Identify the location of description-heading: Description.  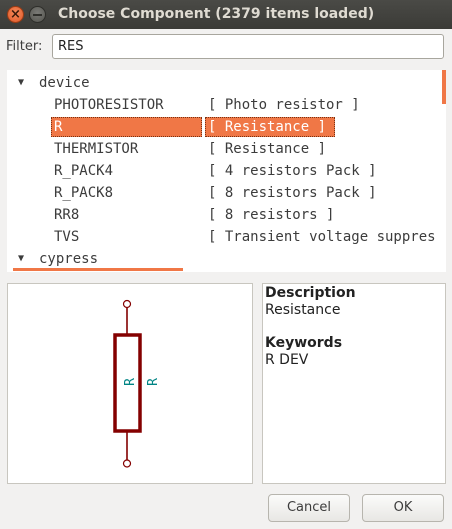
(310, 293).